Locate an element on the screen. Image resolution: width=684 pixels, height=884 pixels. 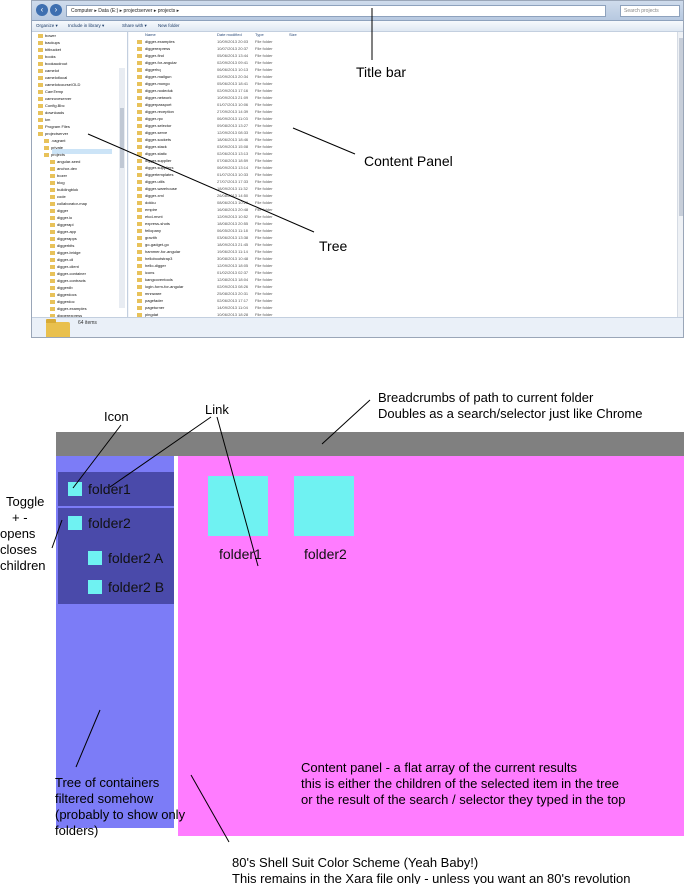
tree-item: camelot is located at coordinates (48, 70).